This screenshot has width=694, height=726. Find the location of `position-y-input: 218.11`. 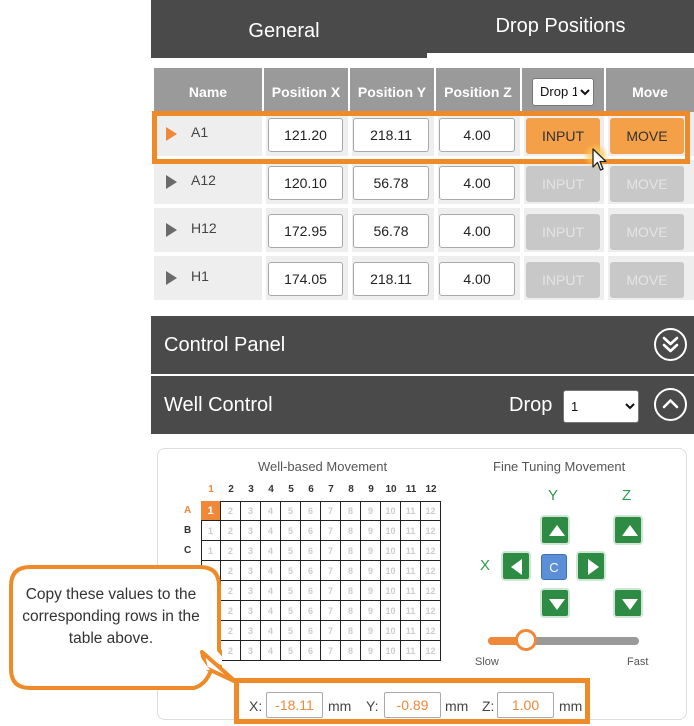

position-y-input: 218.11 is located at coordinates (391, 279).